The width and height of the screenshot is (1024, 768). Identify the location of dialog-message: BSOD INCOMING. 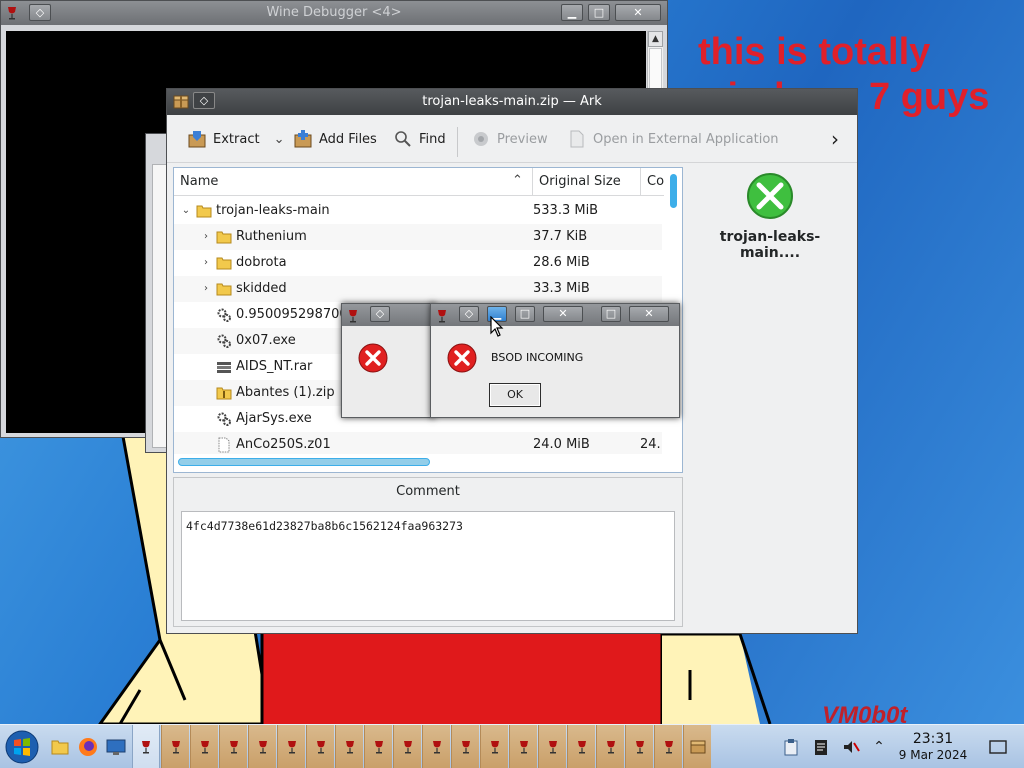
(537, 357).